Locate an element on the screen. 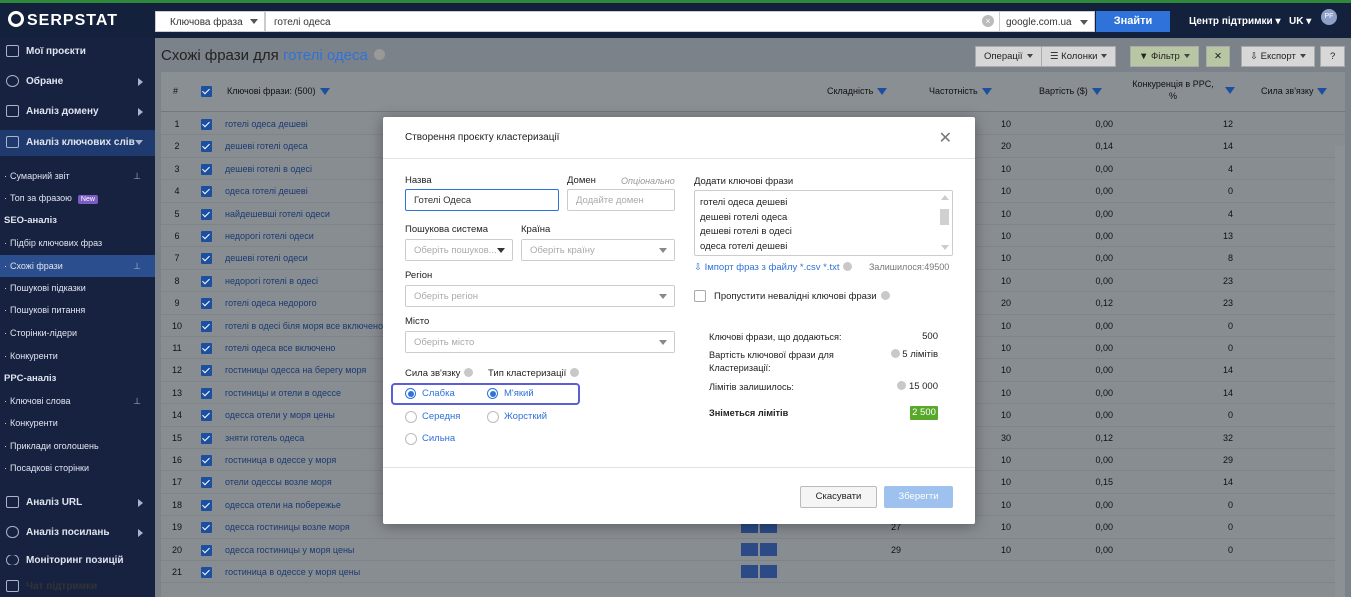 The image size is (1351, 597). sidebar-item-keywords: Ключові слова⊥ is located at coordinates (77, 401).